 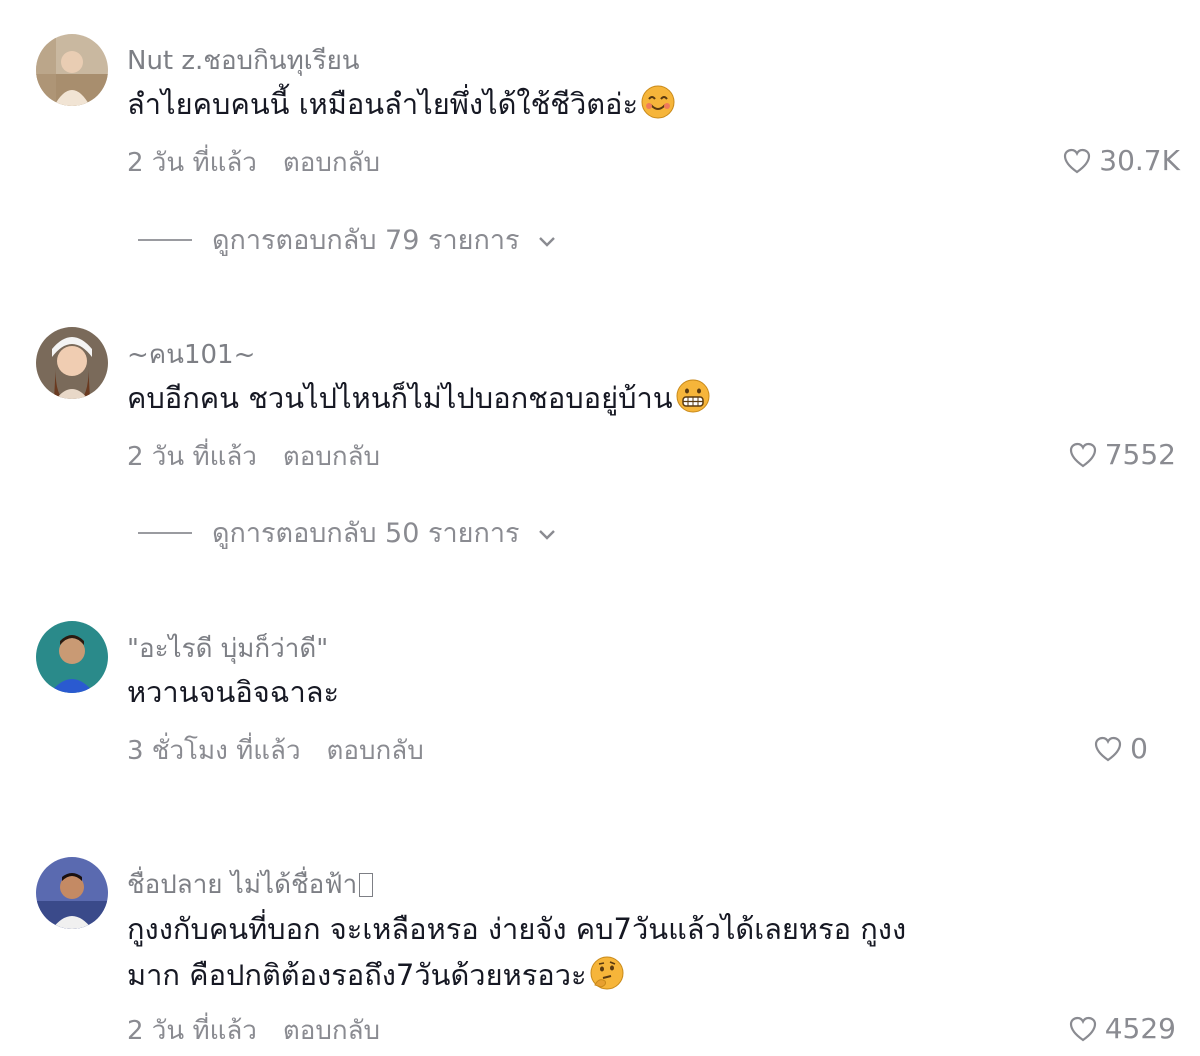 I want to click on view-replies-label: ดูการตอบกลับ 50 รายการ, so click(x=366, y=533).